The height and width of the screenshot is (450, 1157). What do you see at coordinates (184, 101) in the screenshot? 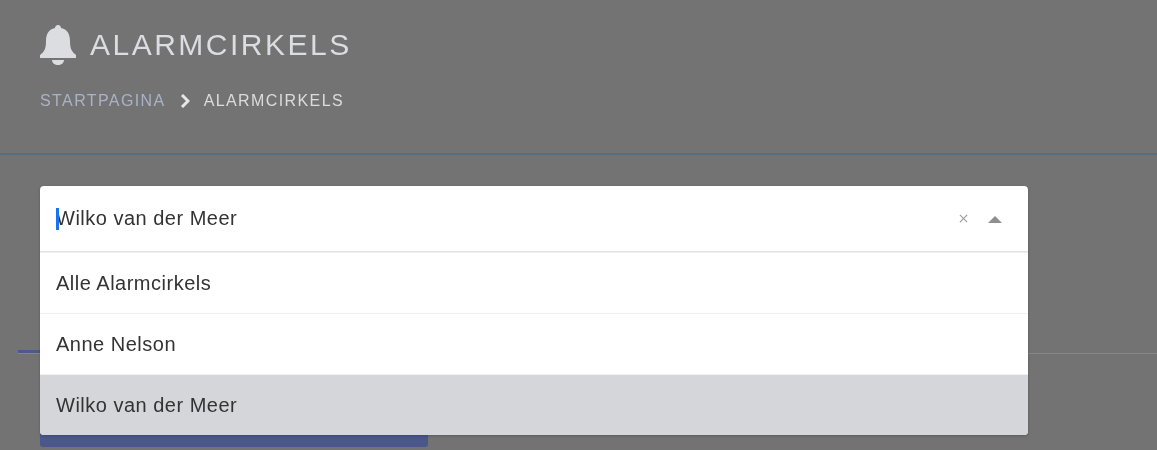
I see `chevron-right-icon` at bounding box center [184, 101].